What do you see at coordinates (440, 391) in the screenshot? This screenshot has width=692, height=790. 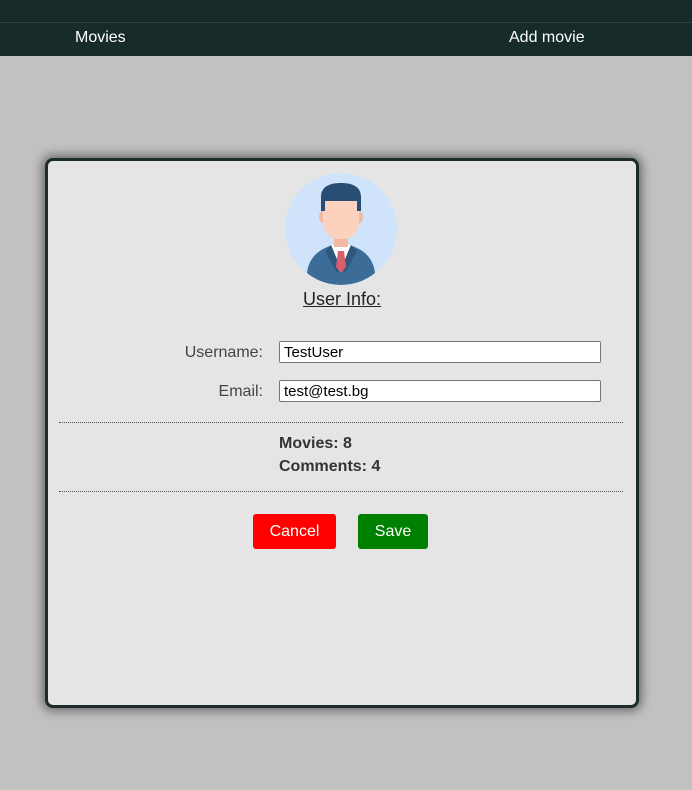 I see `email-input` at bounding box center [440, 391].